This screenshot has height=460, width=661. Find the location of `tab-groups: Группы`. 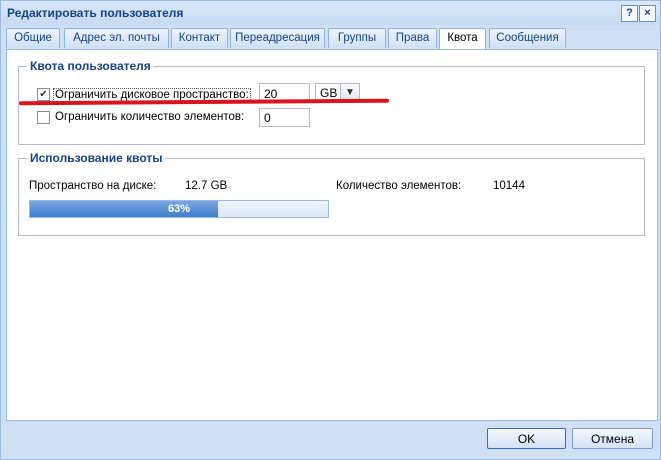

tab-groups: Группы is located at coordinates (357, 38).